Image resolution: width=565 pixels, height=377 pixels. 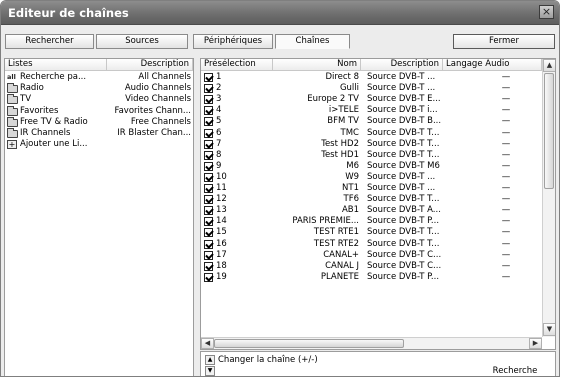 I want to click on channel-name: TEST RTE1, so click(x=336, y=232).